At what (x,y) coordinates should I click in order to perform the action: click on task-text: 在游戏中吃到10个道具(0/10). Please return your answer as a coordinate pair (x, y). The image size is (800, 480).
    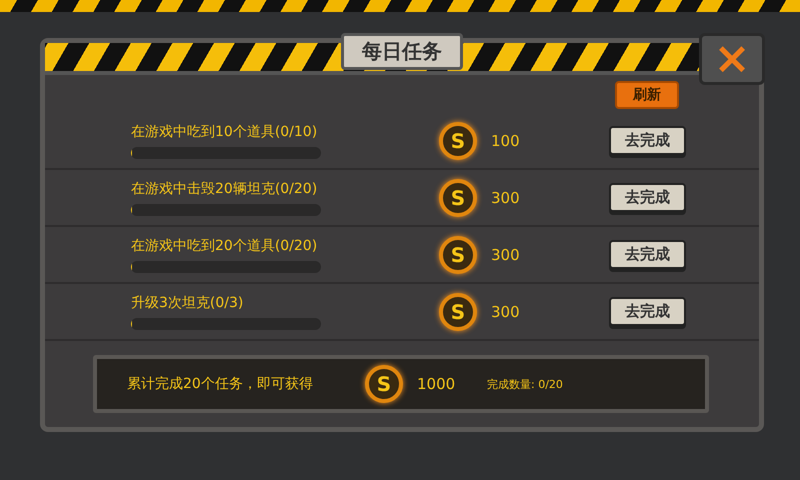
    Looking at the image, I should click on (224, 131).